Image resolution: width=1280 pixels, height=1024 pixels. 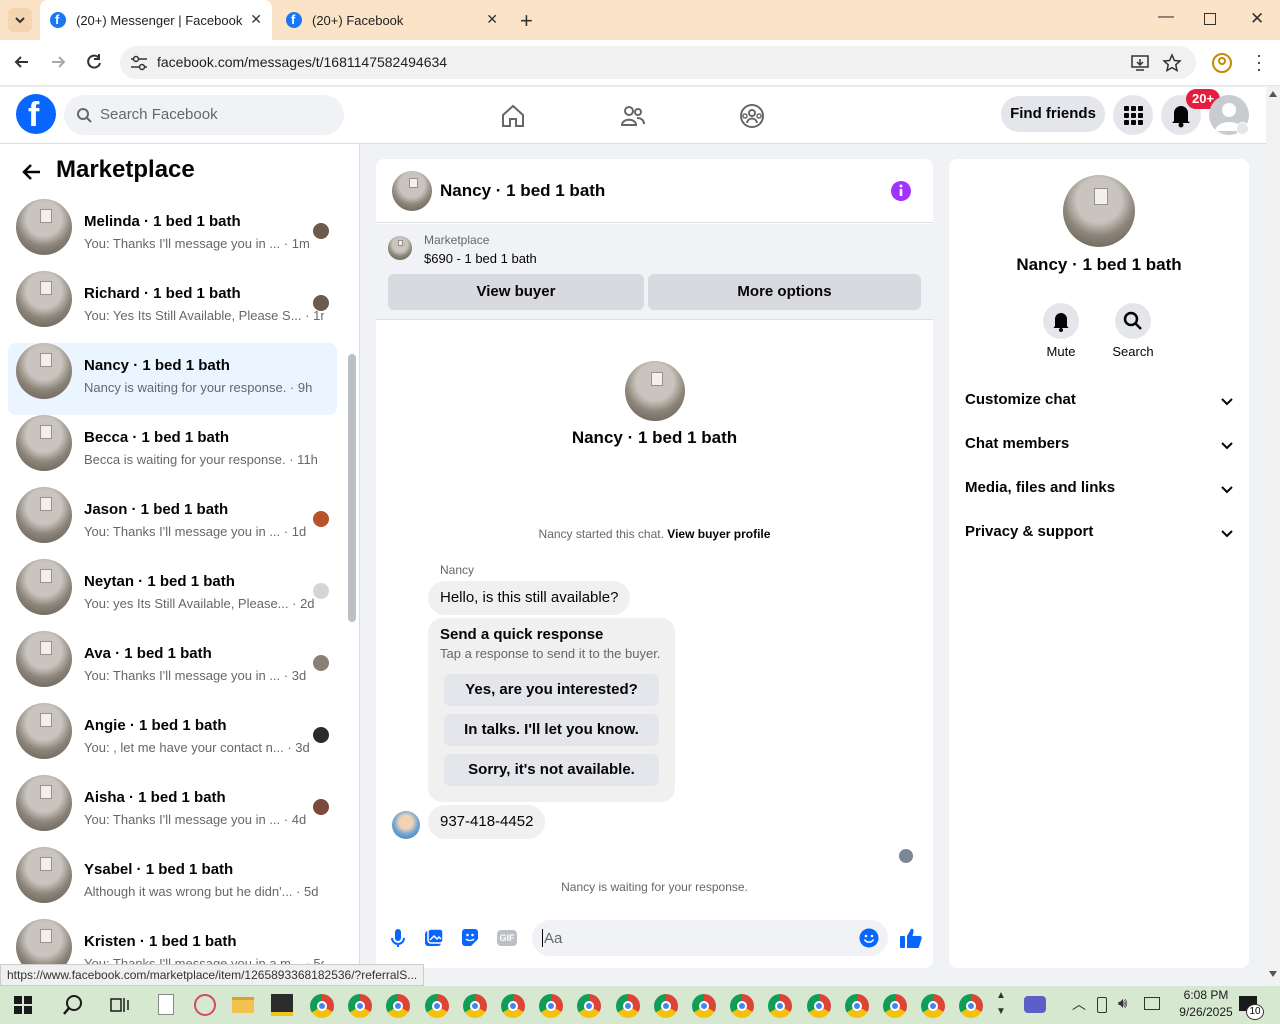 What do you see at coordinates (655, 391) in the screenshot?
I see `profile-avatar-large` at bounding box center [655, 391].